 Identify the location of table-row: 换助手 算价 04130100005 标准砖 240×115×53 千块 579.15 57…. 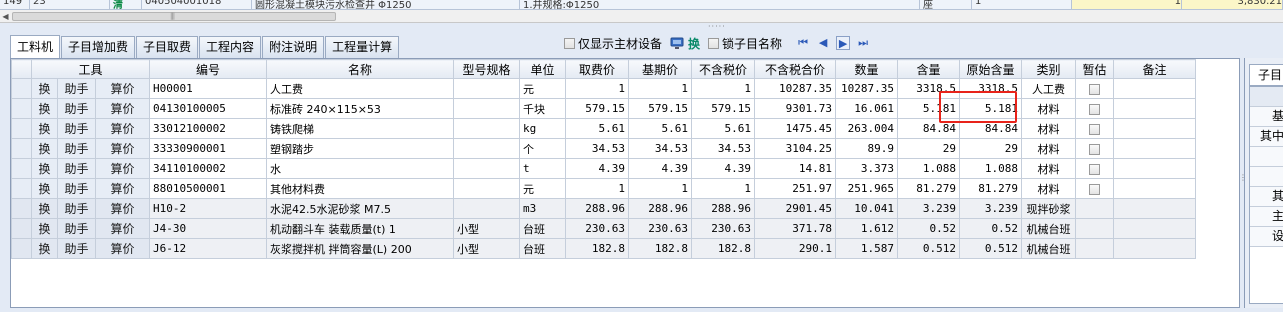
(603, 108).